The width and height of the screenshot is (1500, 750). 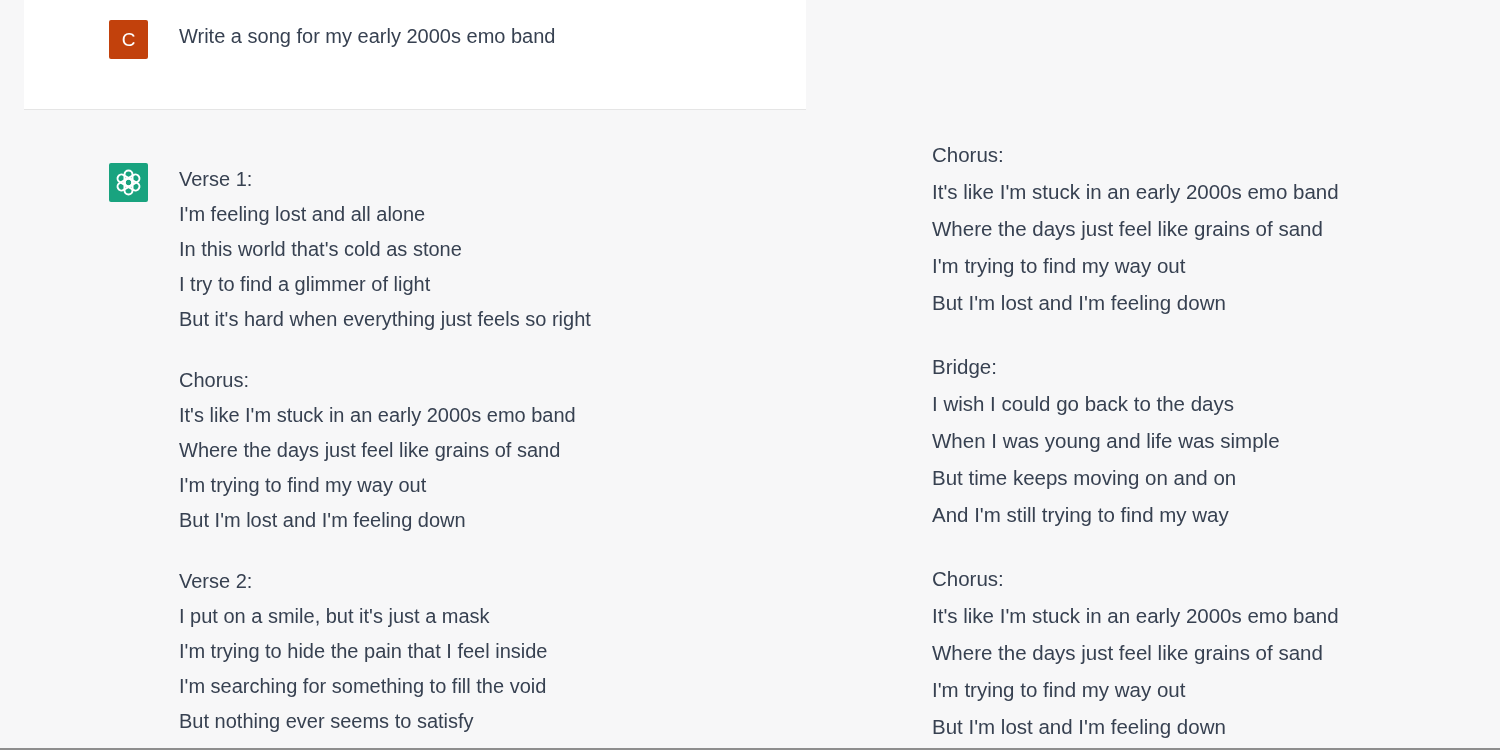 I want to click on lyric-line: And I'm still trying to find my way, so click(x=1081, y=515).